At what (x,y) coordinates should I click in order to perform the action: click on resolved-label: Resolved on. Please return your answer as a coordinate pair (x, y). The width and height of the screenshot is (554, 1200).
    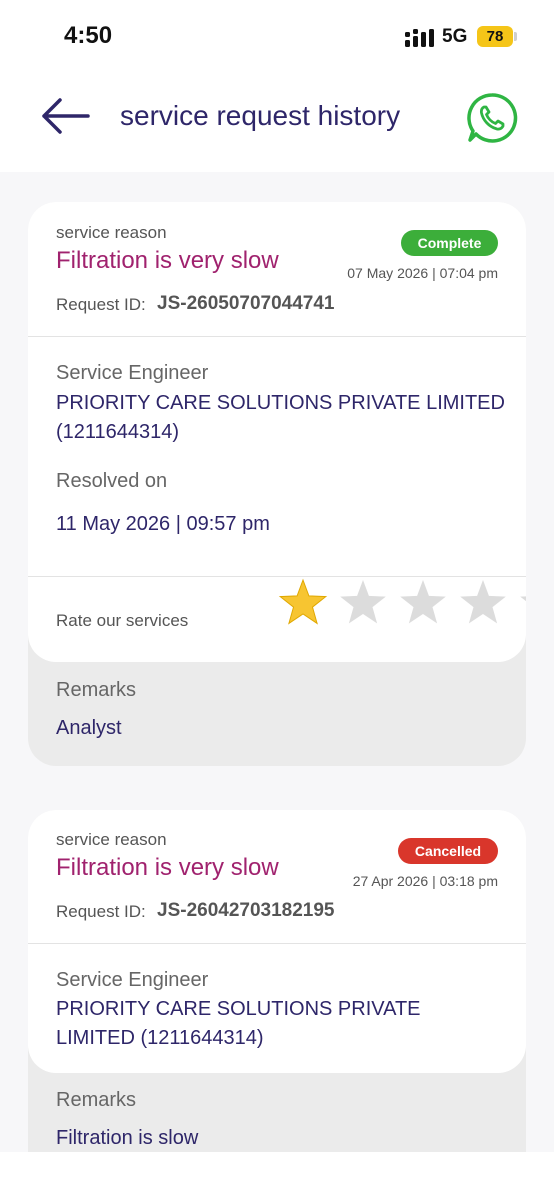
    Looking at the image, I should click on (112, 481).